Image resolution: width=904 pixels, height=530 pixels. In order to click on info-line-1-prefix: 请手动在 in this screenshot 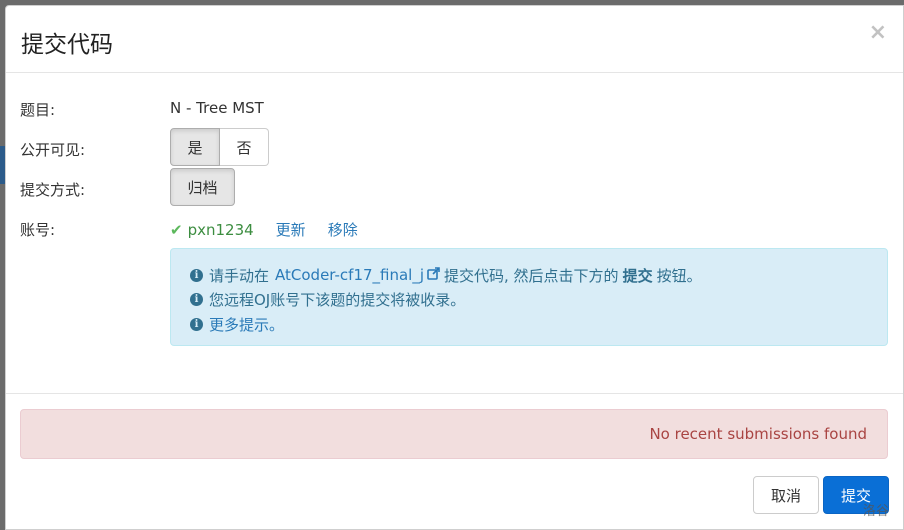, I will do `click(239, 275)`.